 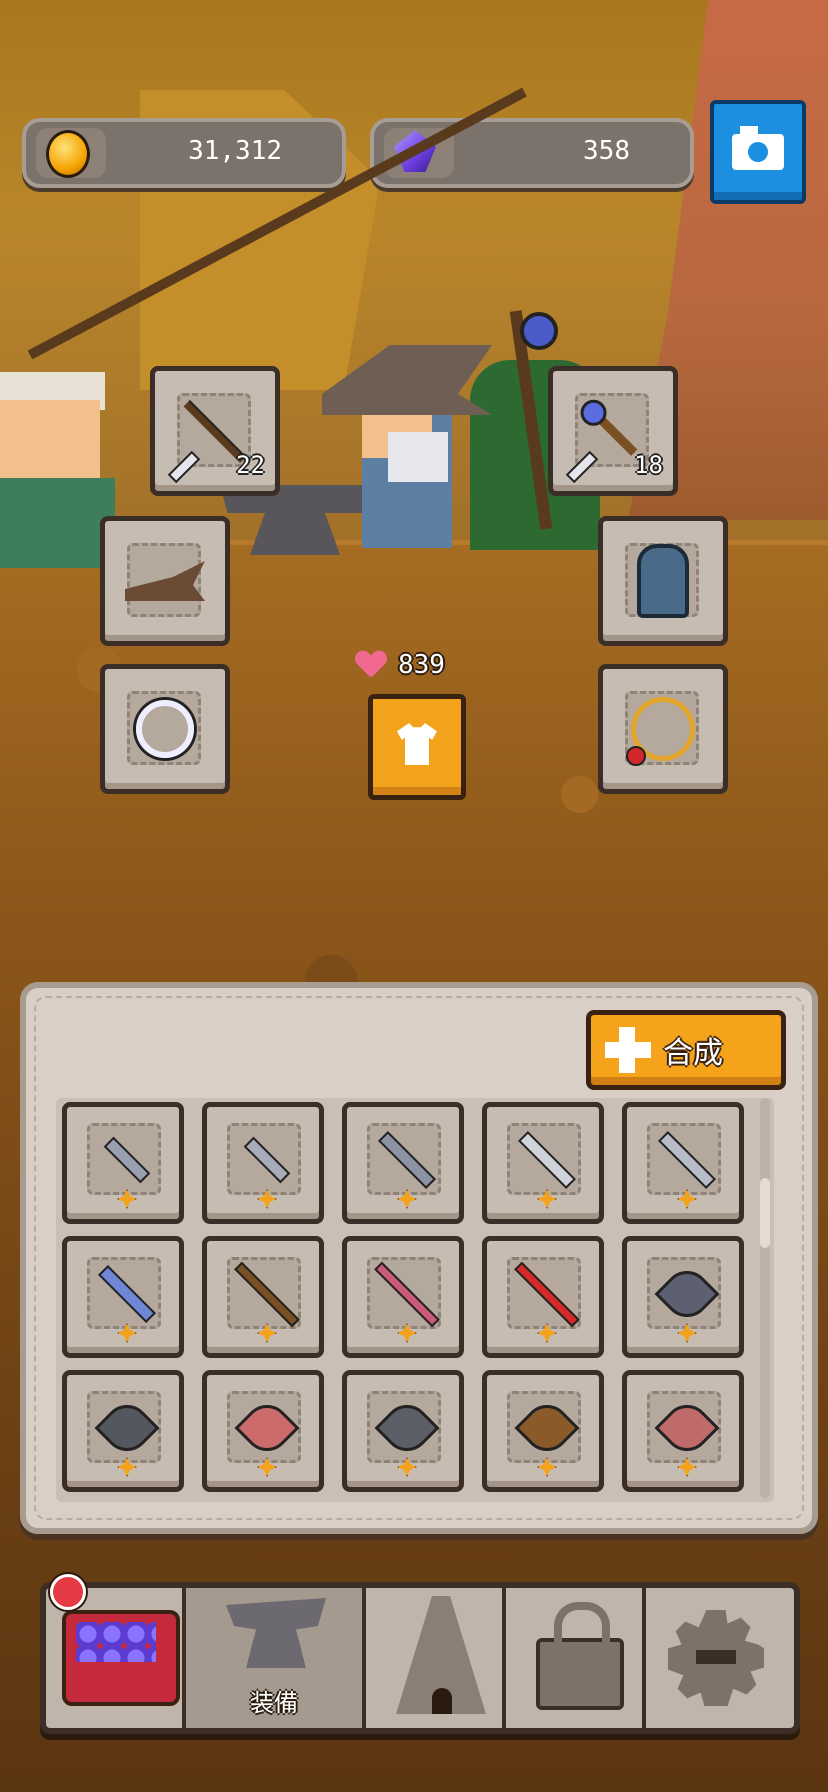 What do you see at coordinates (758, 148) in the screenshot?
I see `camera-icon` at bounding box center [758, 148].